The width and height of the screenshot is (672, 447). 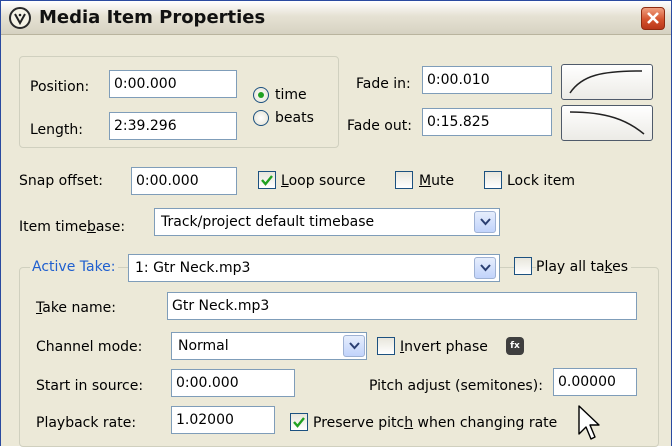 I want to click on mute-accel: M, so click(x=425, y=181).